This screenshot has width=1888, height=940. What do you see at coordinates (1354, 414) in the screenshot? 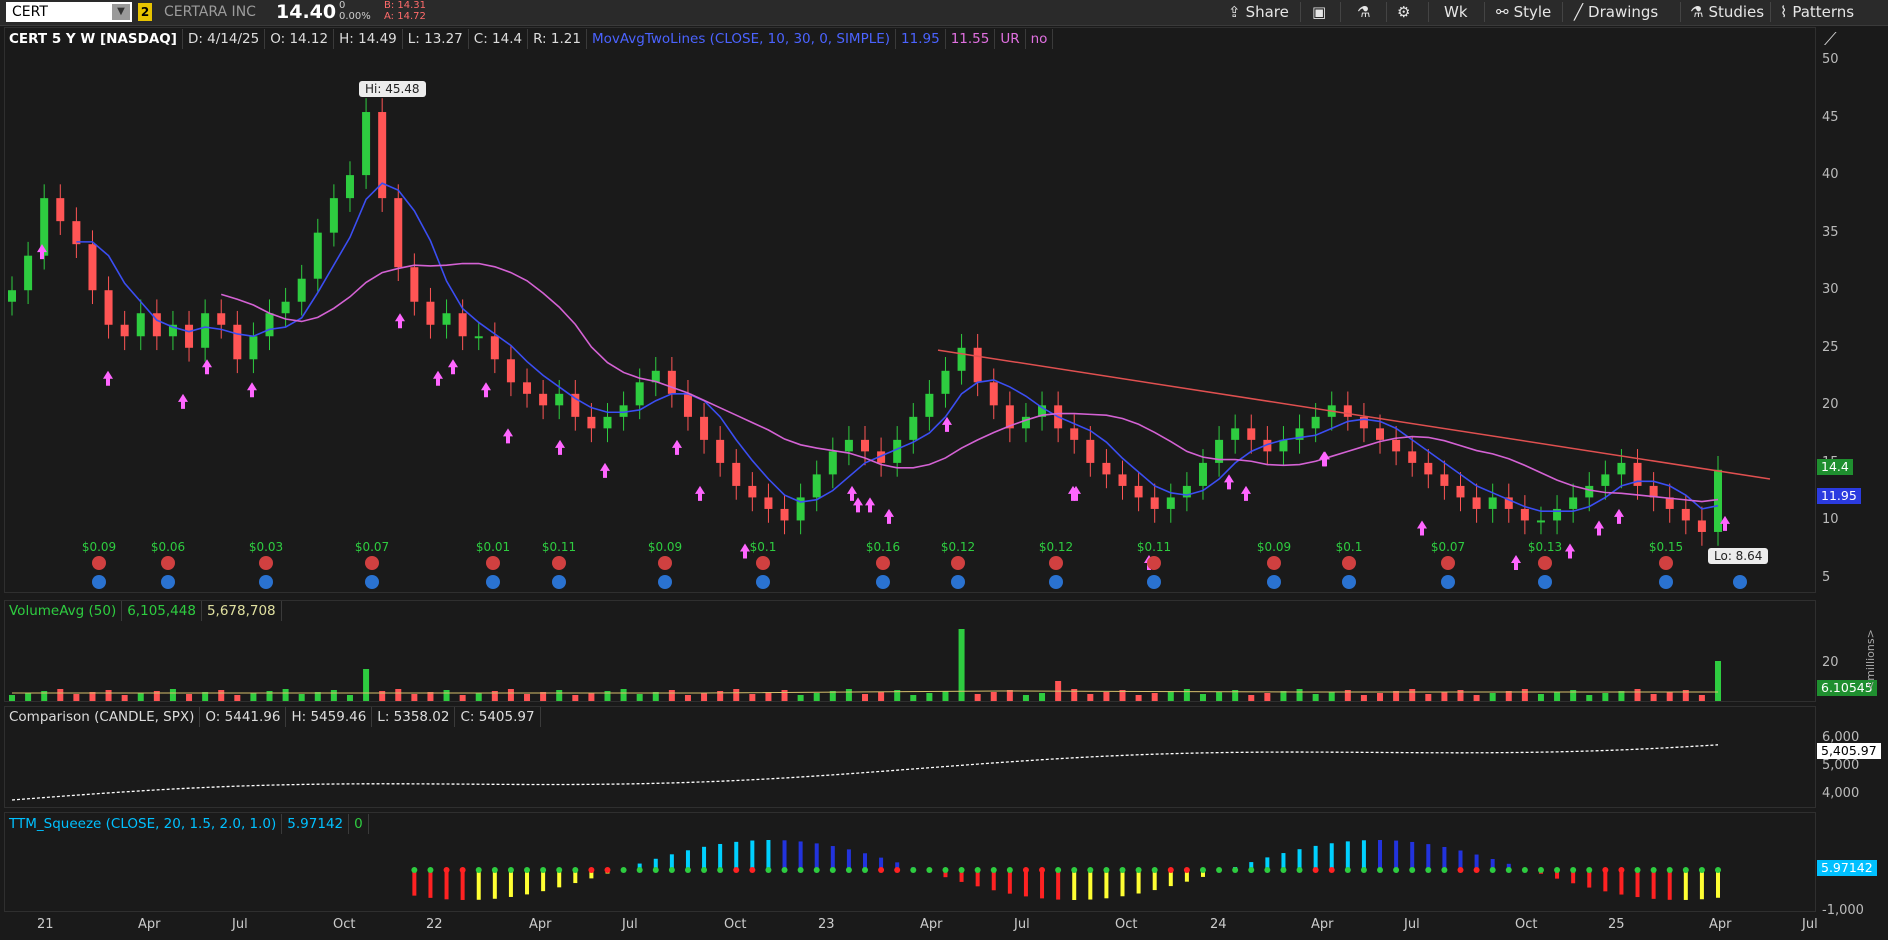
I see `trend-line` at bounding box center [1354, 414].